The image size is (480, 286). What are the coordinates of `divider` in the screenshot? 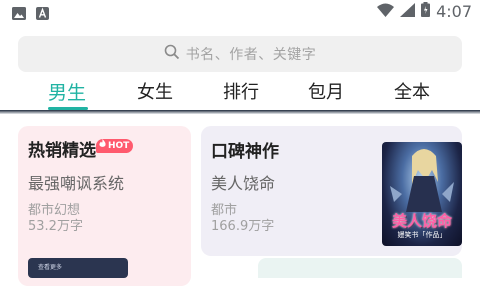 It's located at (240, 112).